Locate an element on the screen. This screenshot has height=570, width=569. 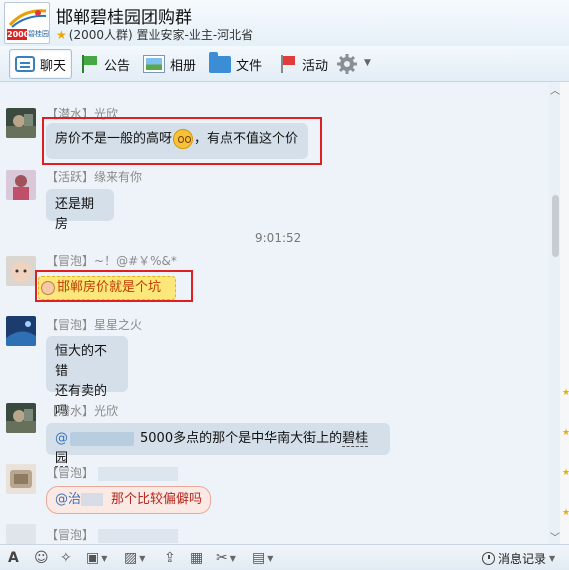
sender-rank: 【活跃】 is located at coordinates (70, 177).